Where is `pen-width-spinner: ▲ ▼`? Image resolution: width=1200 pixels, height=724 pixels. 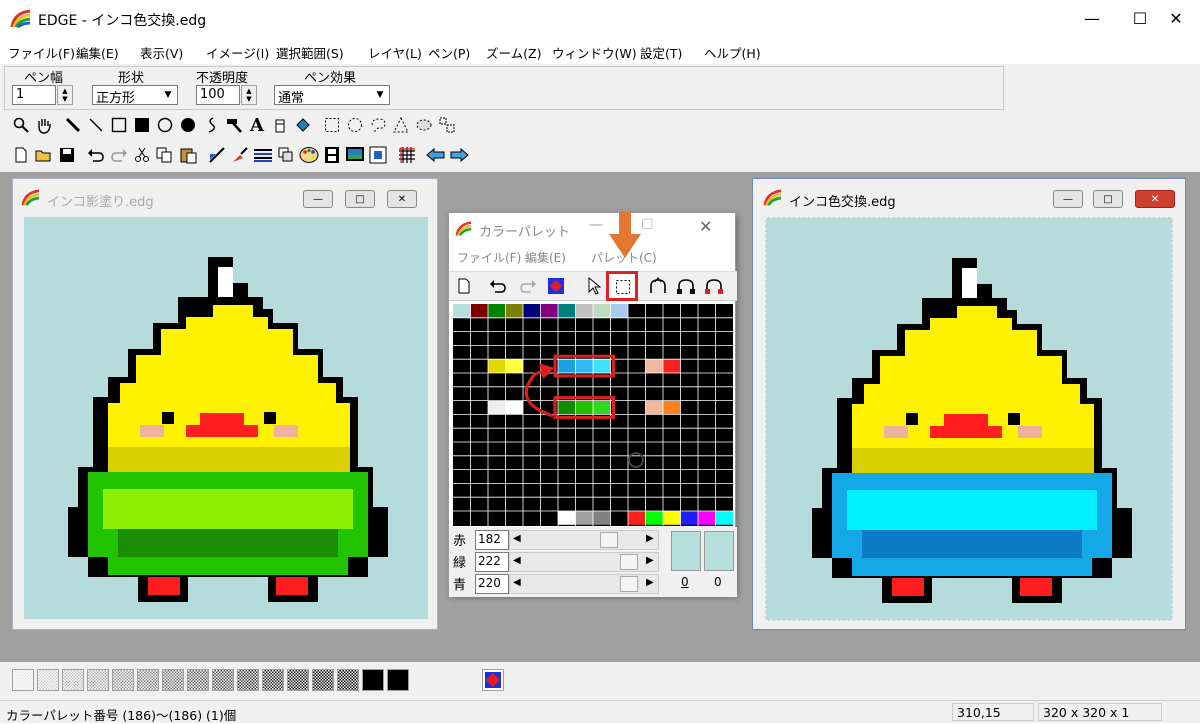 pen-width-spinner: ▲ ▼ is located at coordinates (65, 95).